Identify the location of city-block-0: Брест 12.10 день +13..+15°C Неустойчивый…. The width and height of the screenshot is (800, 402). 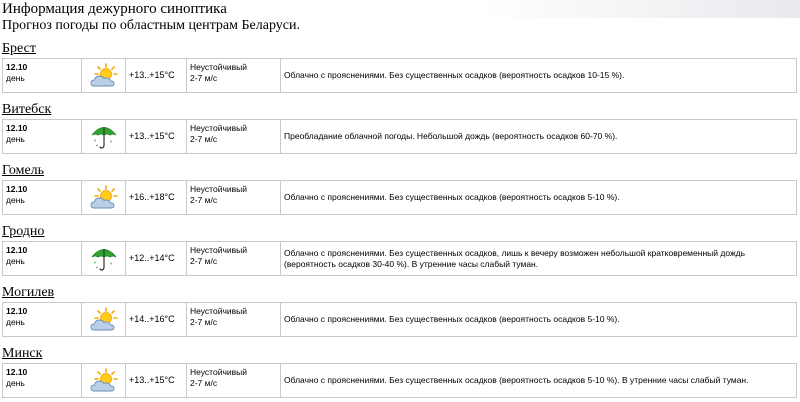
(401, 68).